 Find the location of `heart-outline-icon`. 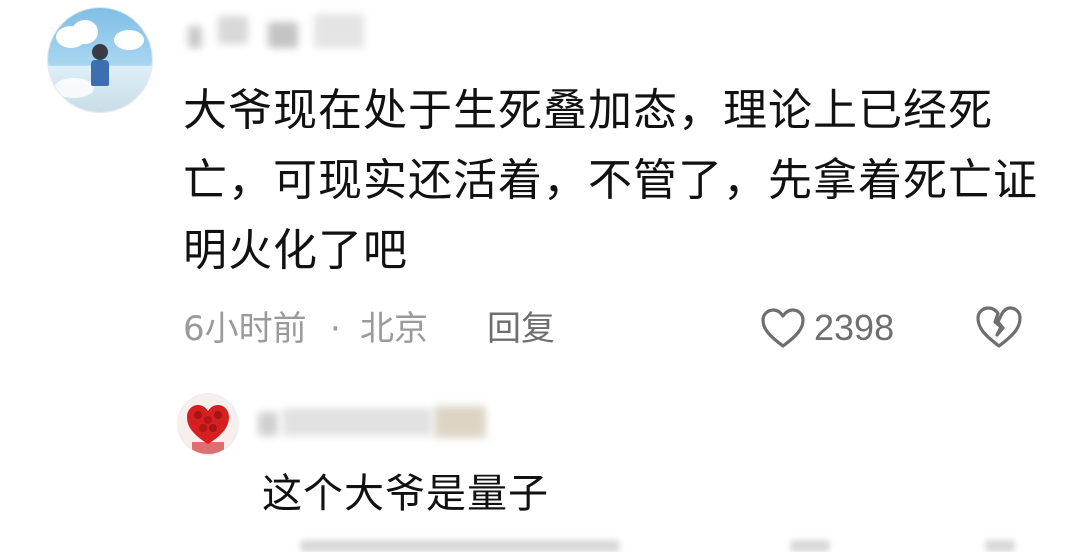

heart-outline-icon is located at coordinates (783, 328).